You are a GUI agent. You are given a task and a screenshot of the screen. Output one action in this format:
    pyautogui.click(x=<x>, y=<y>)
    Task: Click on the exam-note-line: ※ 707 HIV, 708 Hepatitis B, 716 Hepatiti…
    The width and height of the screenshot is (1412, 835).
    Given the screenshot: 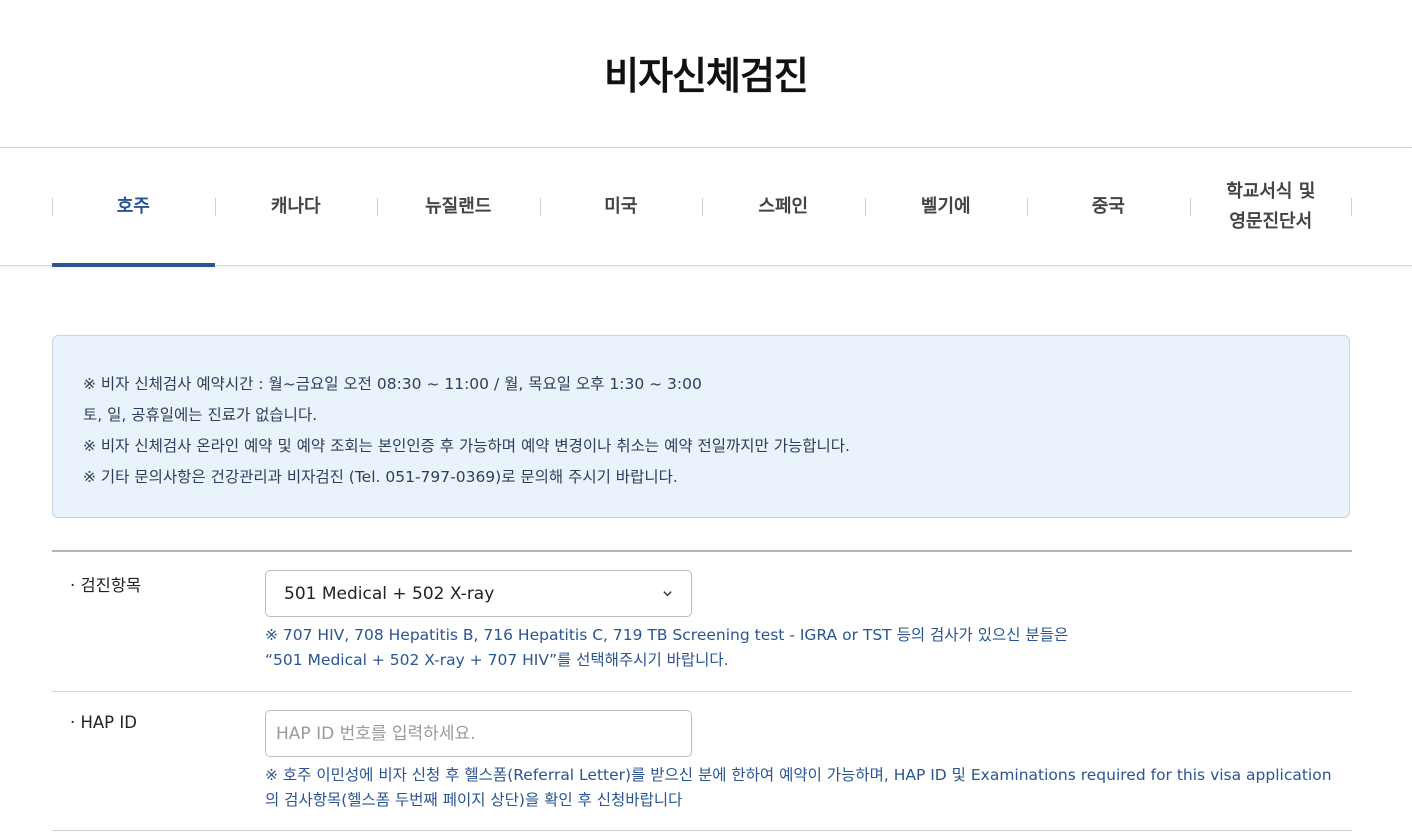 What is the action you would take?
    pyautogui.click(x=667, y=635)
    